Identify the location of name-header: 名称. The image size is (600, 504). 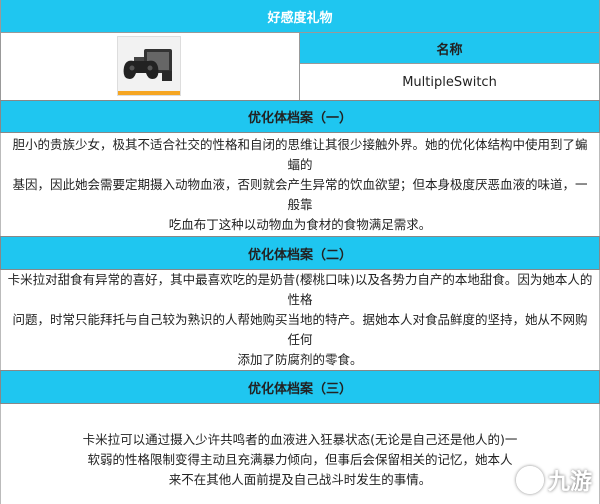
(449, 48).